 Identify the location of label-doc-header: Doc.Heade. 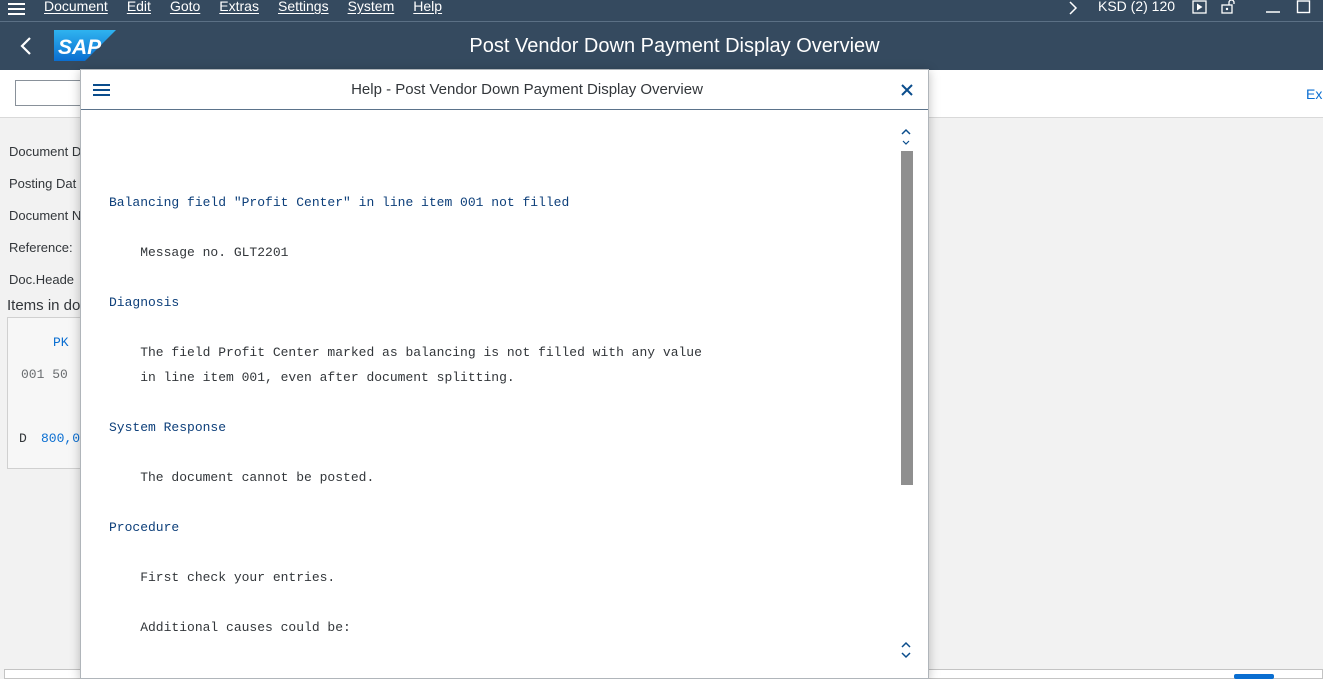
(42, 279).